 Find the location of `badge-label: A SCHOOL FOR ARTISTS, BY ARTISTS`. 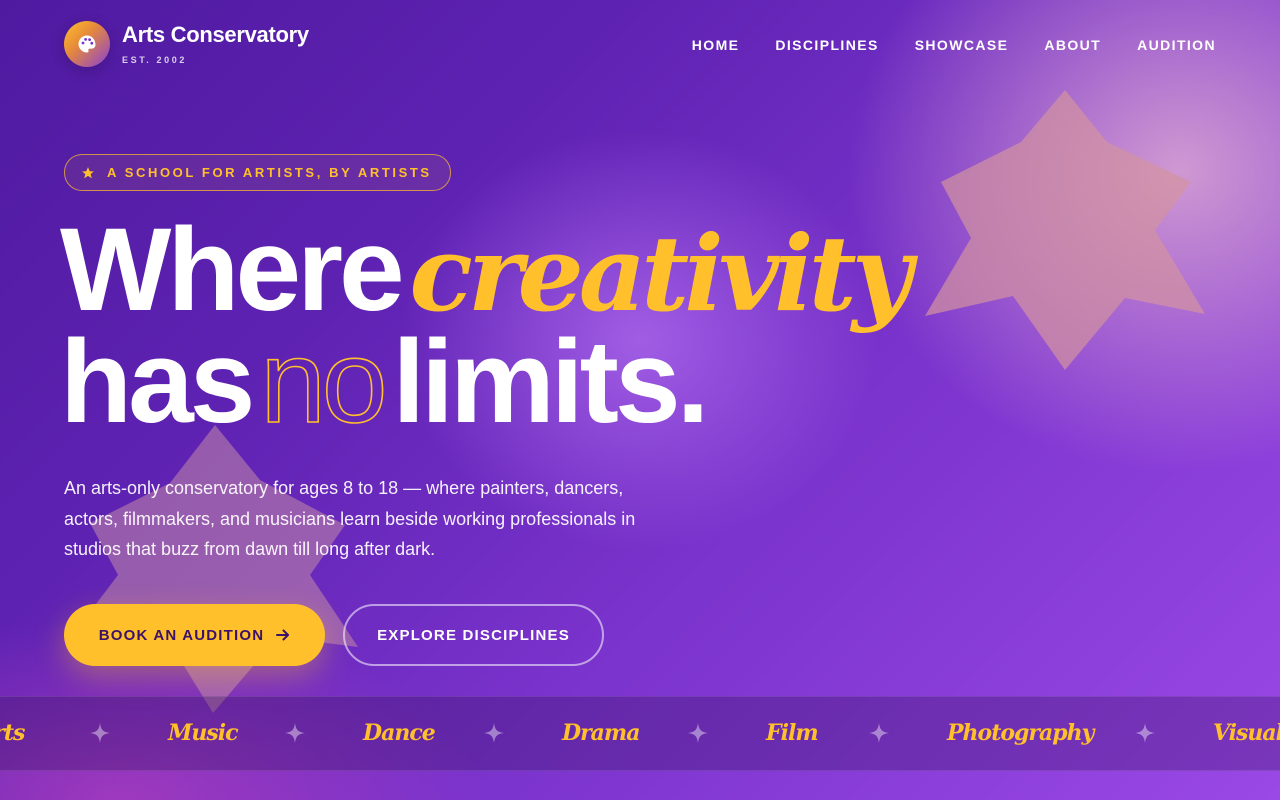

badge-label: A SCHOOL FOR ARTISTS, BY ARTISTS is located at coordinates (269, 172).